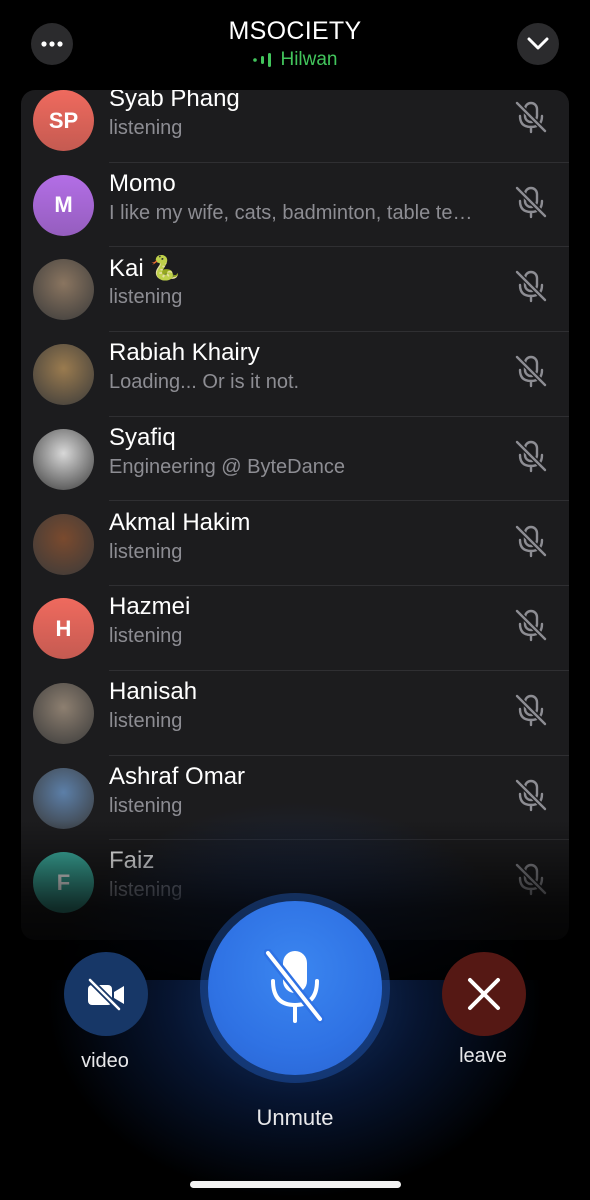 This screenshot has width=590, height=1200. What do you see at coordinates (174, 101) in the screenshot?
I see `participant-name: Syab Phang` at bounding box center [174, 101].